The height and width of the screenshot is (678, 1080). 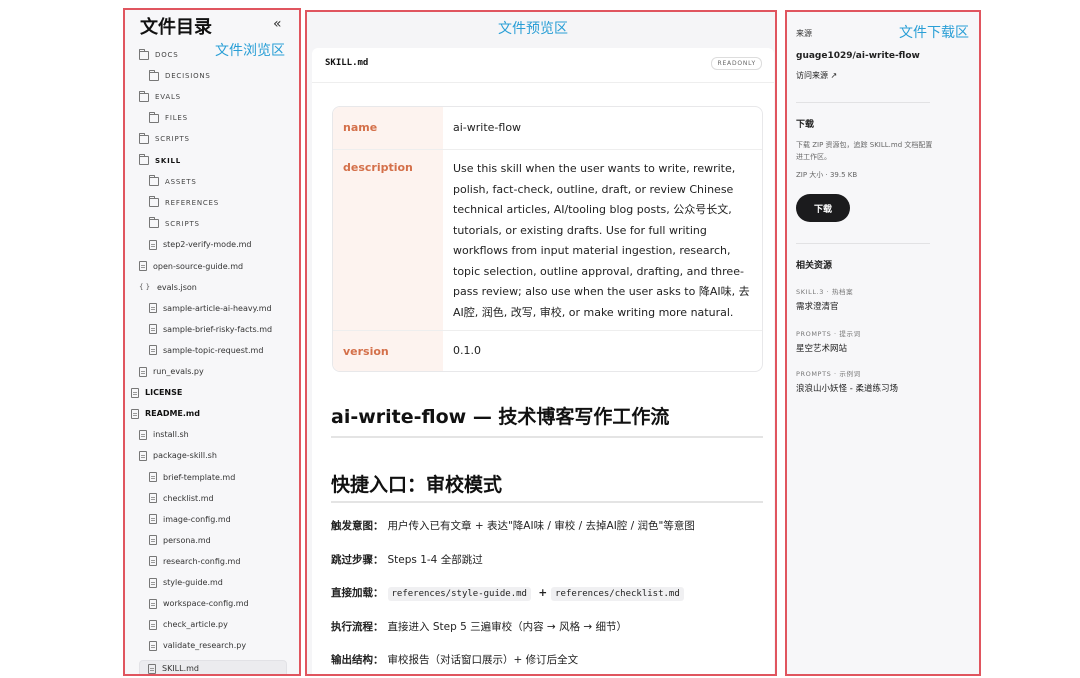 I want to click on tree-item: run_evals.py, so click(x=171, y=372).